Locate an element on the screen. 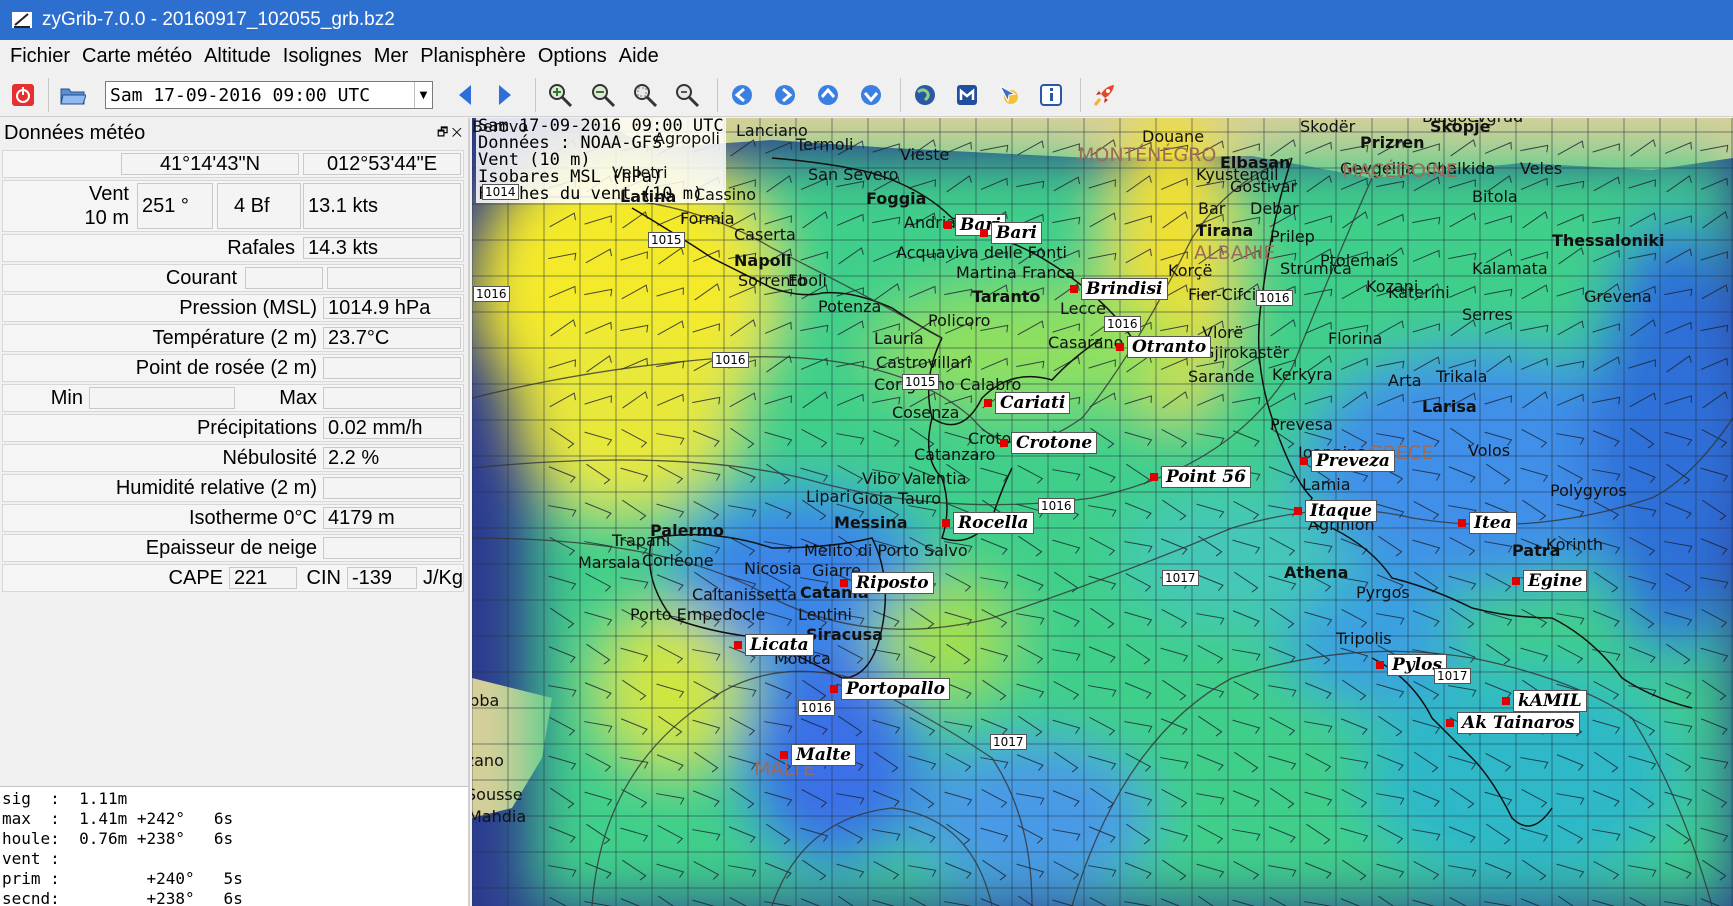 Image resolution: width=1733 pixels, height=906 pixels. city-marker: Licata is located at coordinates (774, 645).